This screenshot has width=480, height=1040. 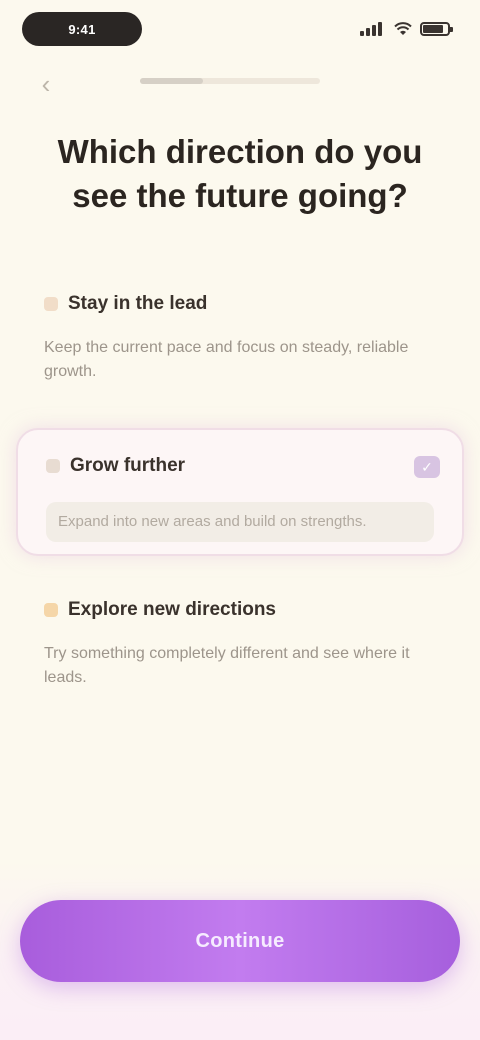 I want to click on back-button: ‹, so click(x=46, y=84).